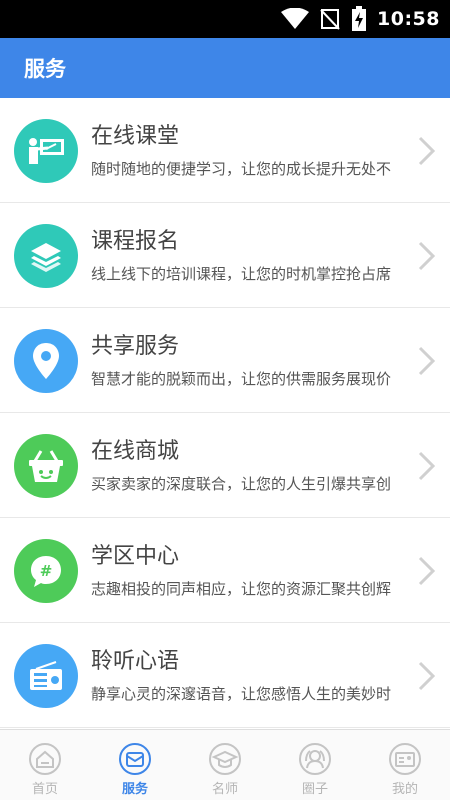 The width and height of the screenshot is (450, 800). Describe the element at coordinates (135, 346) in the screenshot. I see `service-title: 共享服务` at that location.